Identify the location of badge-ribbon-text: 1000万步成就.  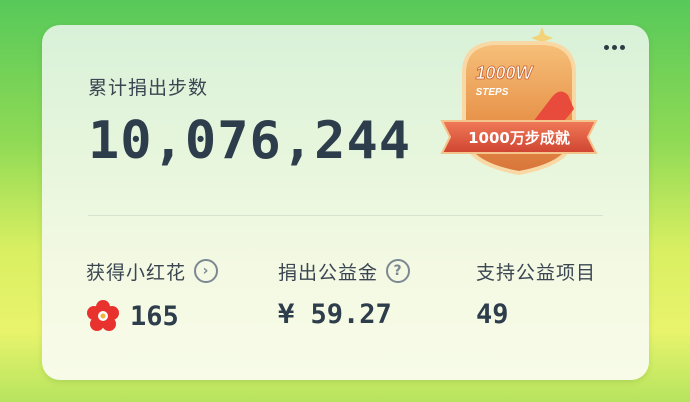
(519, 138).